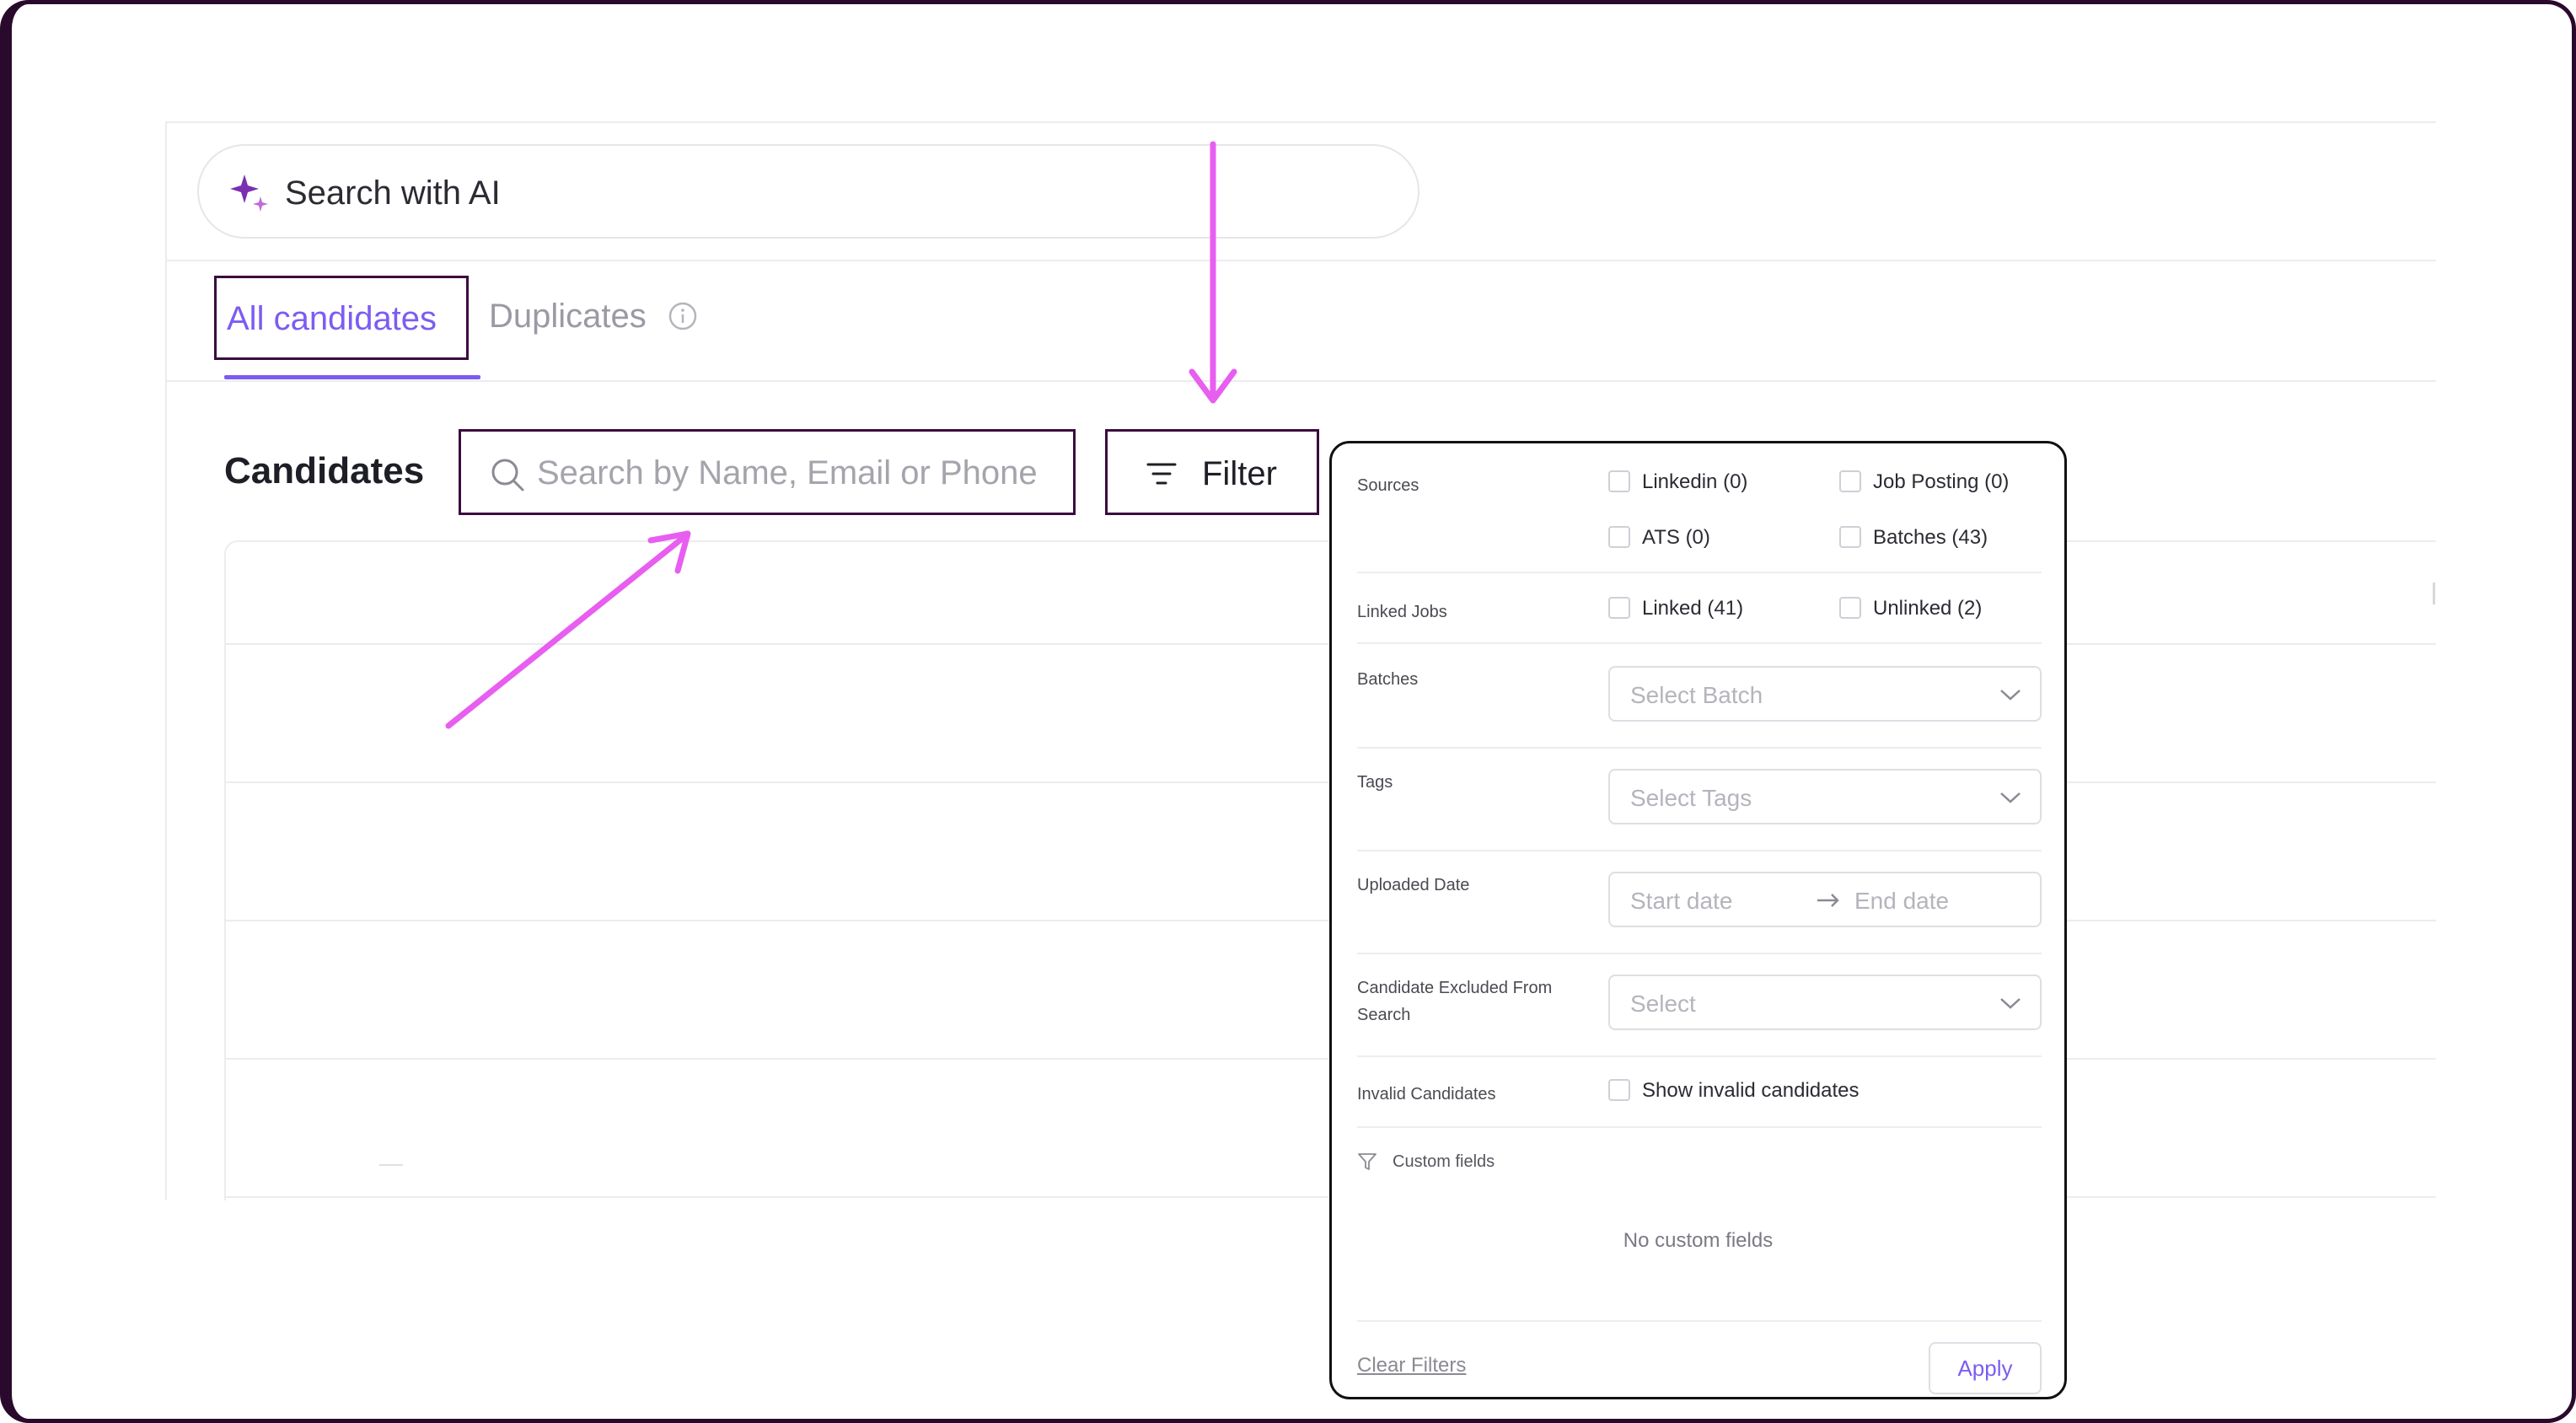 This screenshot has height=1423, width=2576. I want to click on uploaded-date-range: Start date End date, so click(1825, 899).